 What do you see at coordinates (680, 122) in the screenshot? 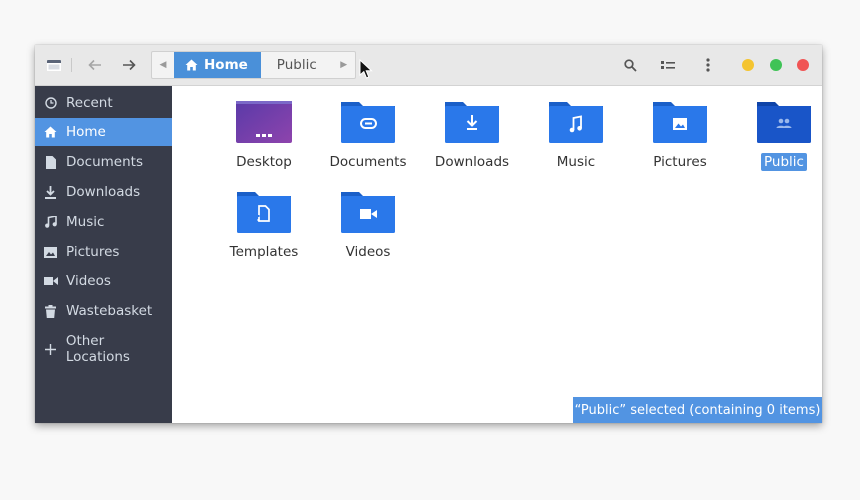
I see `picture-folder-icon` at bounding box center [680, 122].